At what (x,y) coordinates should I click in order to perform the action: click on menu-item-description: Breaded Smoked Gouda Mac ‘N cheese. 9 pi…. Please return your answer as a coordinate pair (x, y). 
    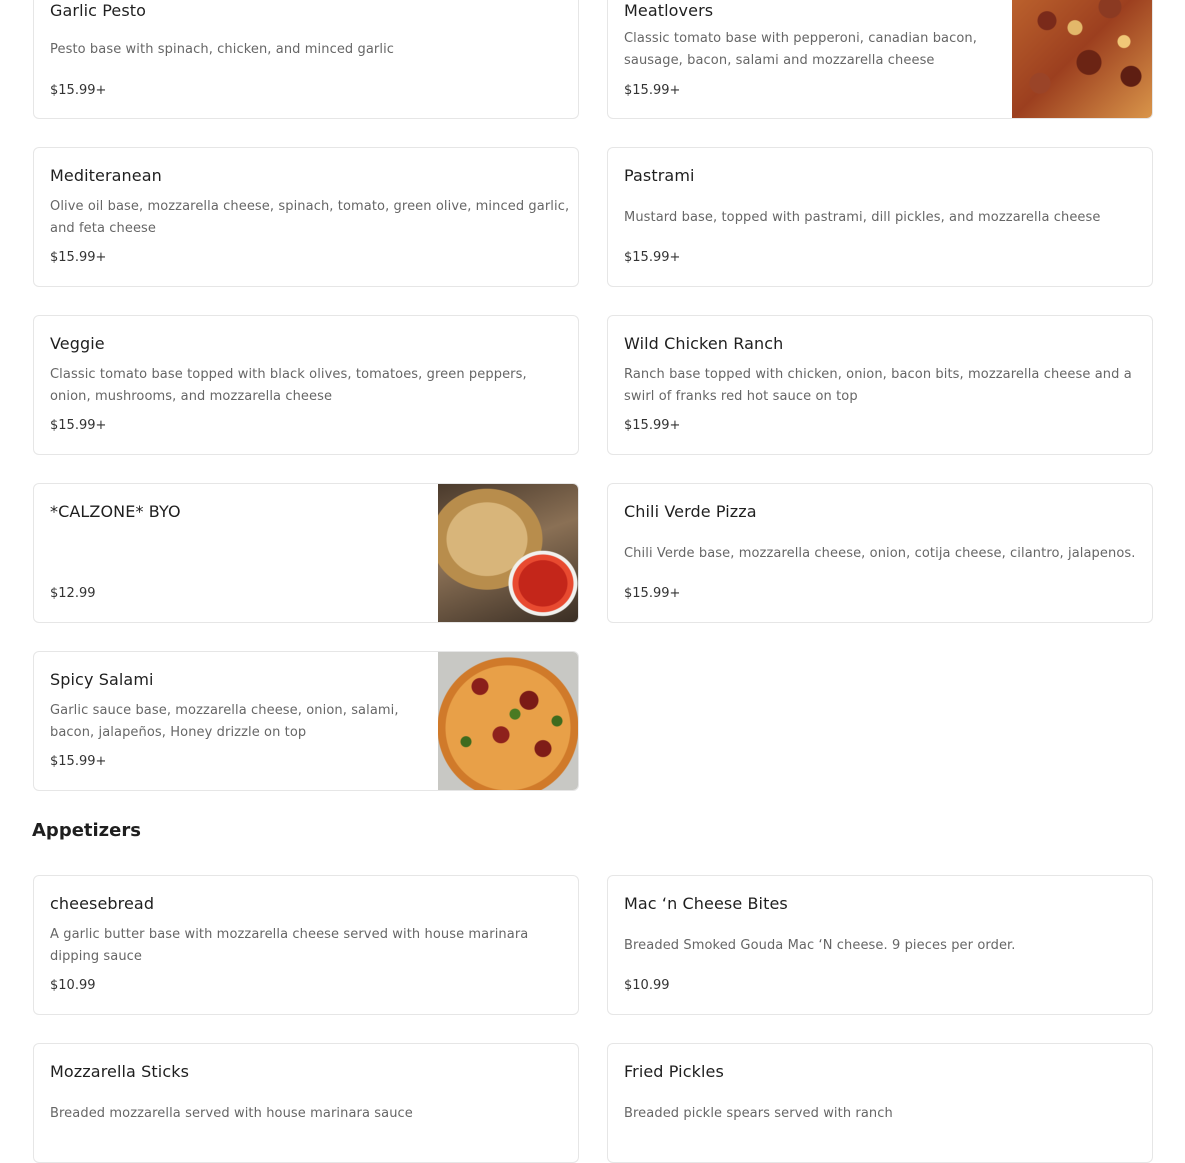
    Looking at the image, I should click on (820, 945).